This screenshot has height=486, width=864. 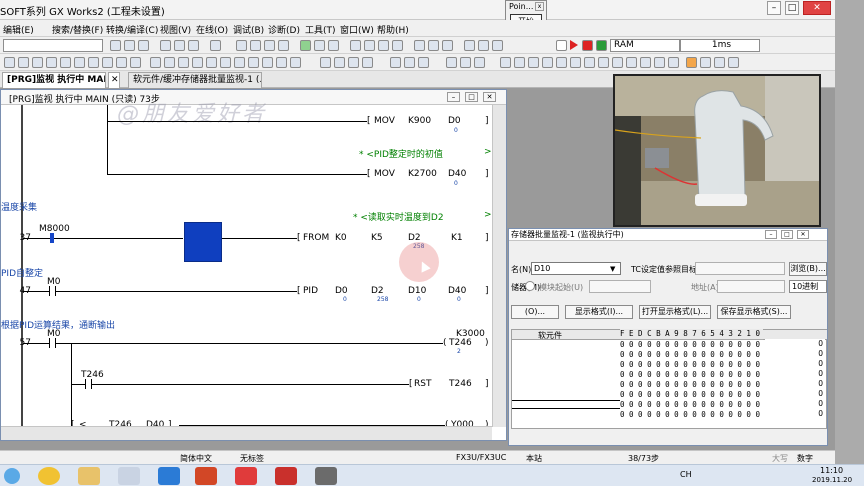 What do you see at coordinates (479, 62) in the screenshot?
I see `batch-icon` at bounding box center [479, 62].